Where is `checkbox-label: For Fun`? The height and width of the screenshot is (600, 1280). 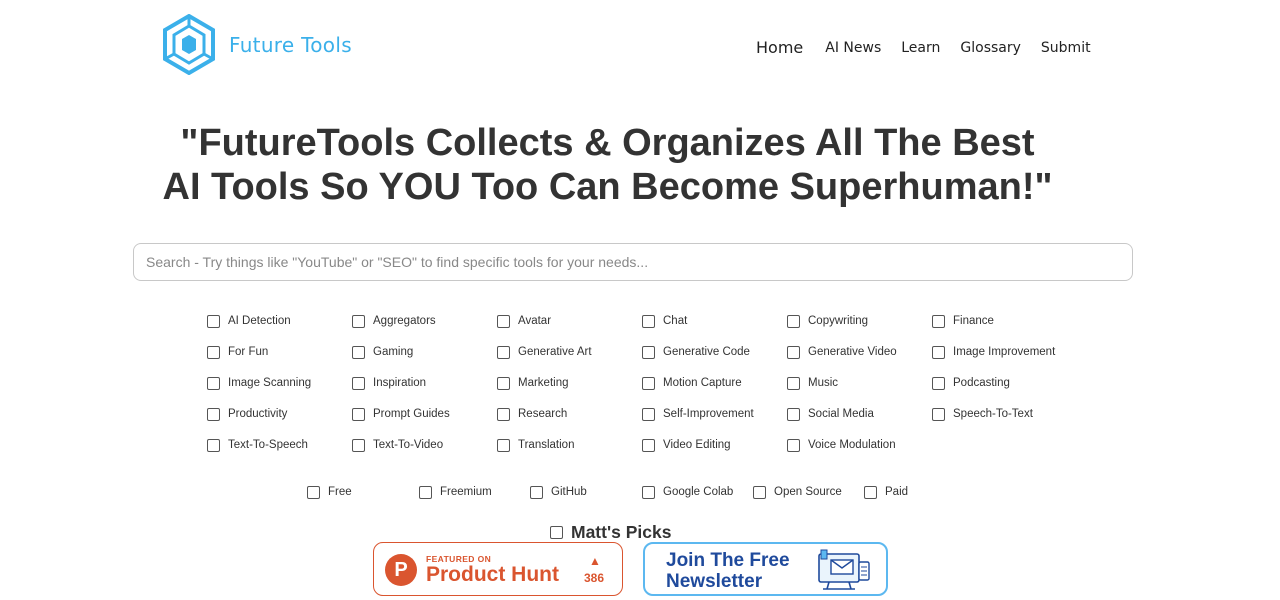
checkbox-label: For Fun is located at coordinates (248, 352).